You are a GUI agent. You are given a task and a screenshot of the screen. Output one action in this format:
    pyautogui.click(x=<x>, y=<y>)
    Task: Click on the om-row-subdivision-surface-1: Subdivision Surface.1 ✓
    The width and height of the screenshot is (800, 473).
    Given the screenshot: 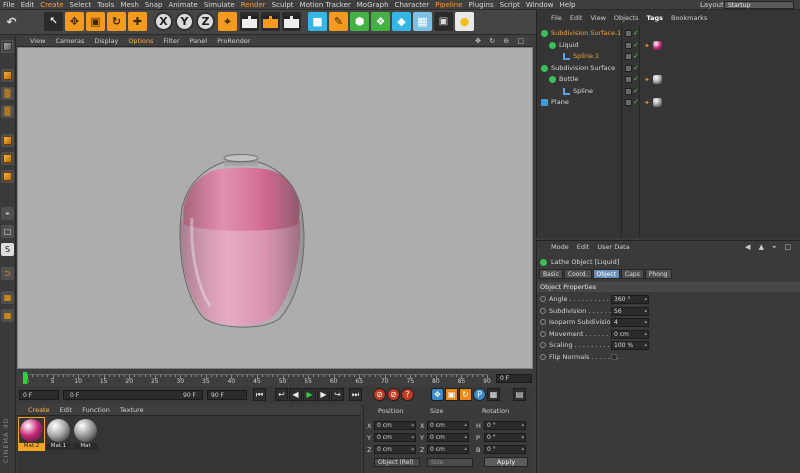 What is the action you would take?
    pyautogui.click(x=668, y=33)
    